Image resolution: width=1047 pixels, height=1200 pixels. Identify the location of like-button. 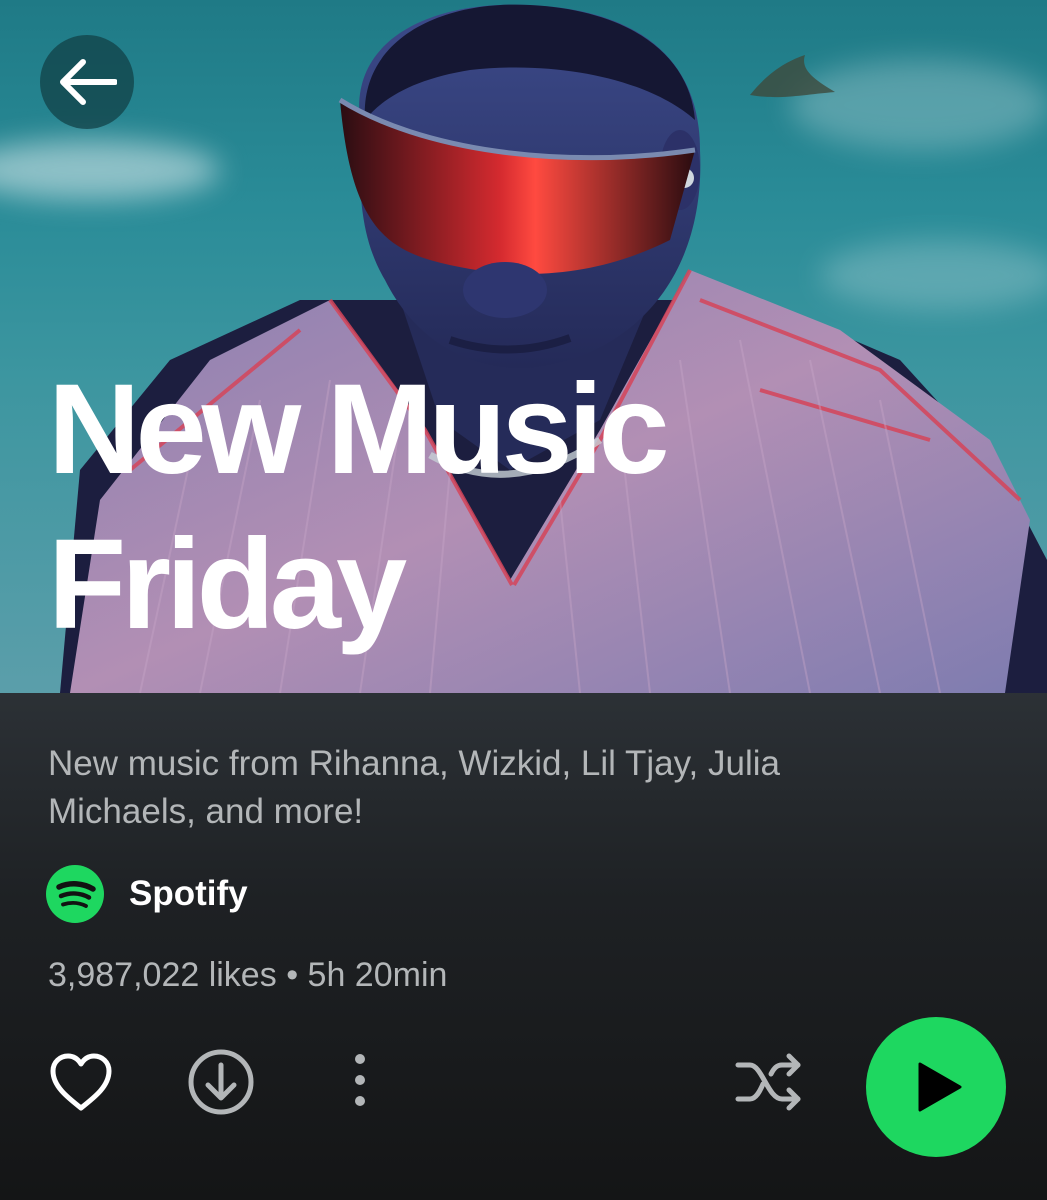
(81, 1082).